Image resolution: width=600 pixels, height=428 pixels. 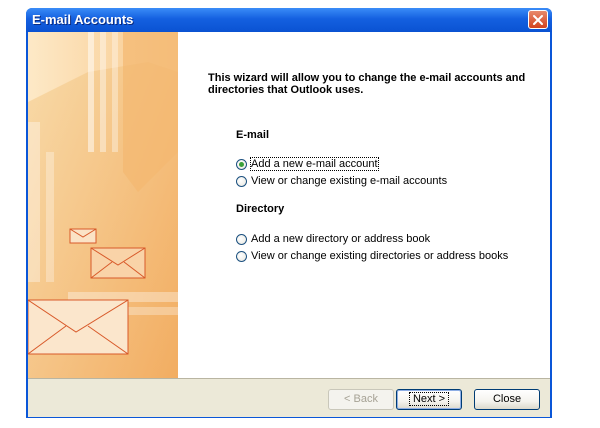 I want to click on radio-add-directory: Add a new directory or address book, so click(x=333, y=239).